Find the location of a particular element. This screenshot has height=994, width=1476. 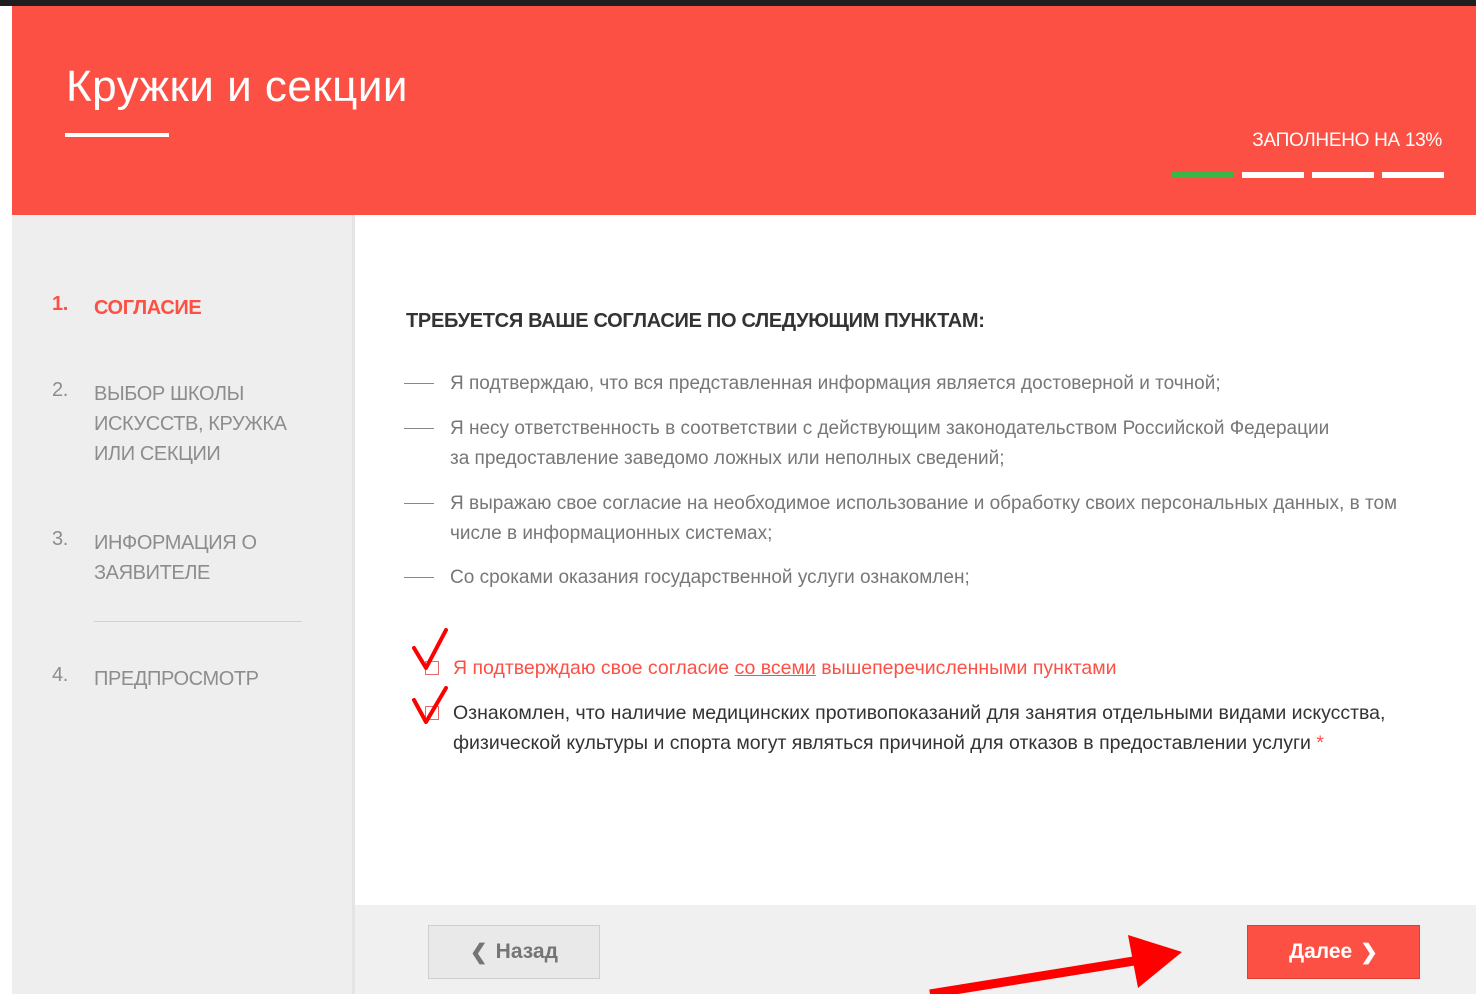

step-number: 4. is located at coordinates (60, 675).